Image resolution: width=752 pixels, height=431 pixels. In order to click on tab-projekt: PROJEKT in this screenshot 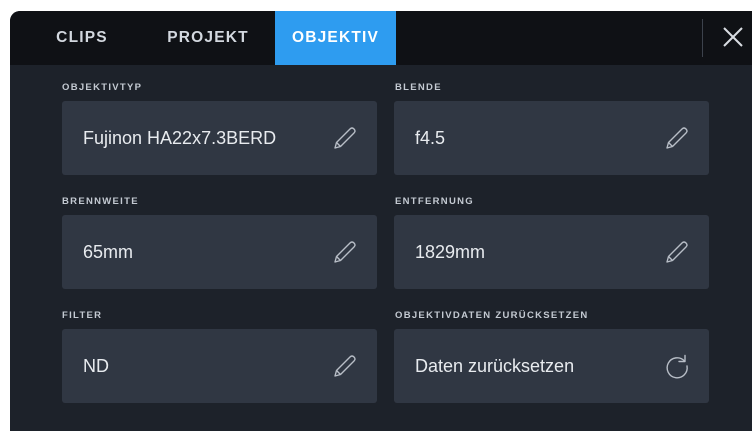, I will do `click(208, 38)`.